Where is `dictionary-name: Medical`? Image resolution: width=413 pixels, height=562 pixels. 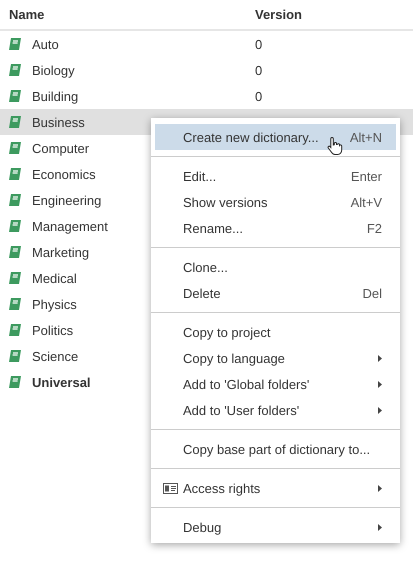
dictionary-name: Medical is located at coordinates (54, 278).